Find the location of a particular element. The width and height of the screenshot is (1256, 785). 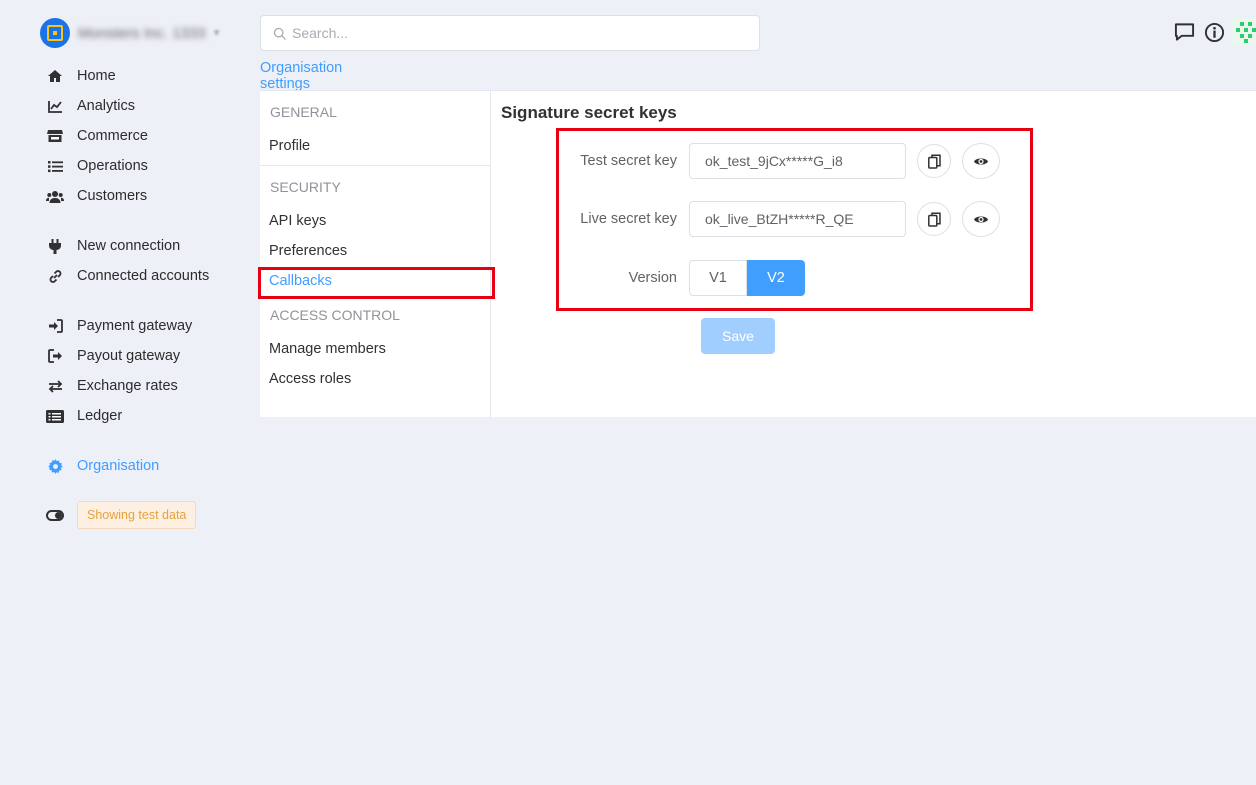

store-icon is located at coordinates (55, 136).